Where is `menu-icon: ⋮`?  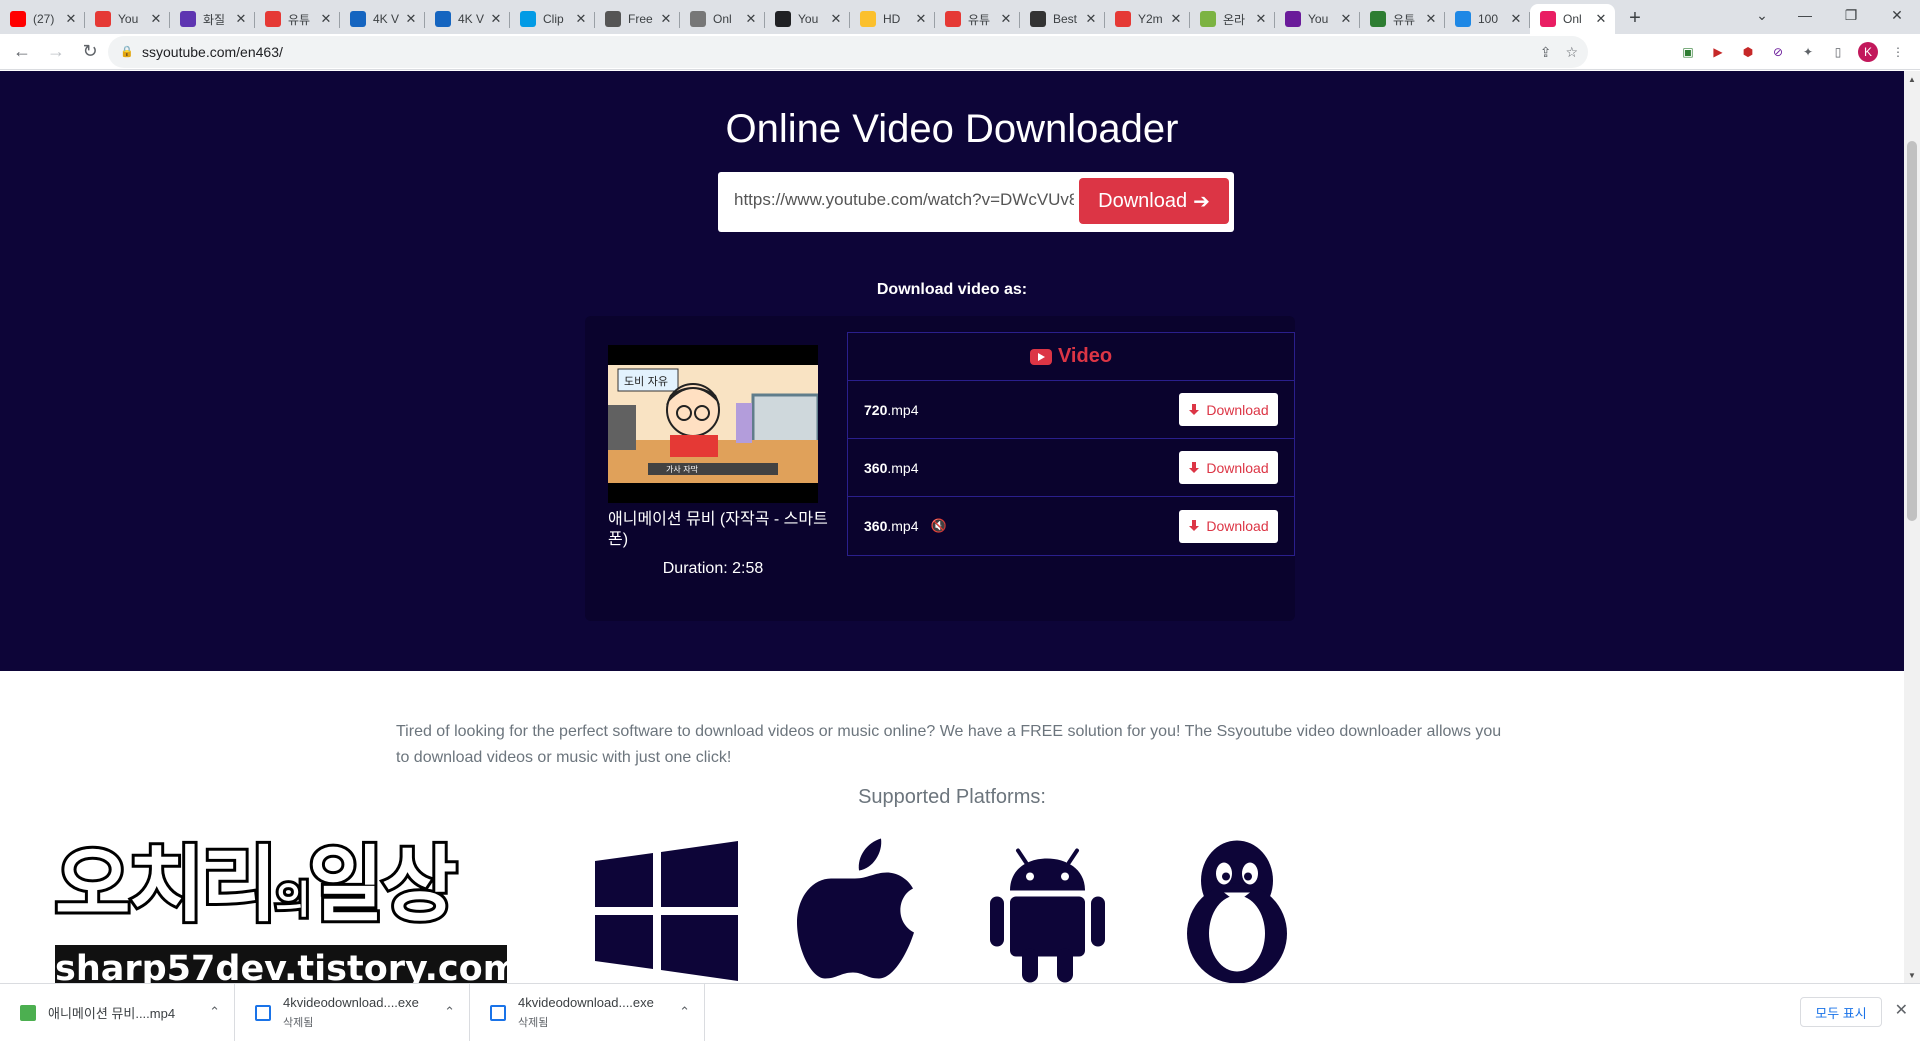 menu-icon: ⋮ is located at coordinates (1898, 52).